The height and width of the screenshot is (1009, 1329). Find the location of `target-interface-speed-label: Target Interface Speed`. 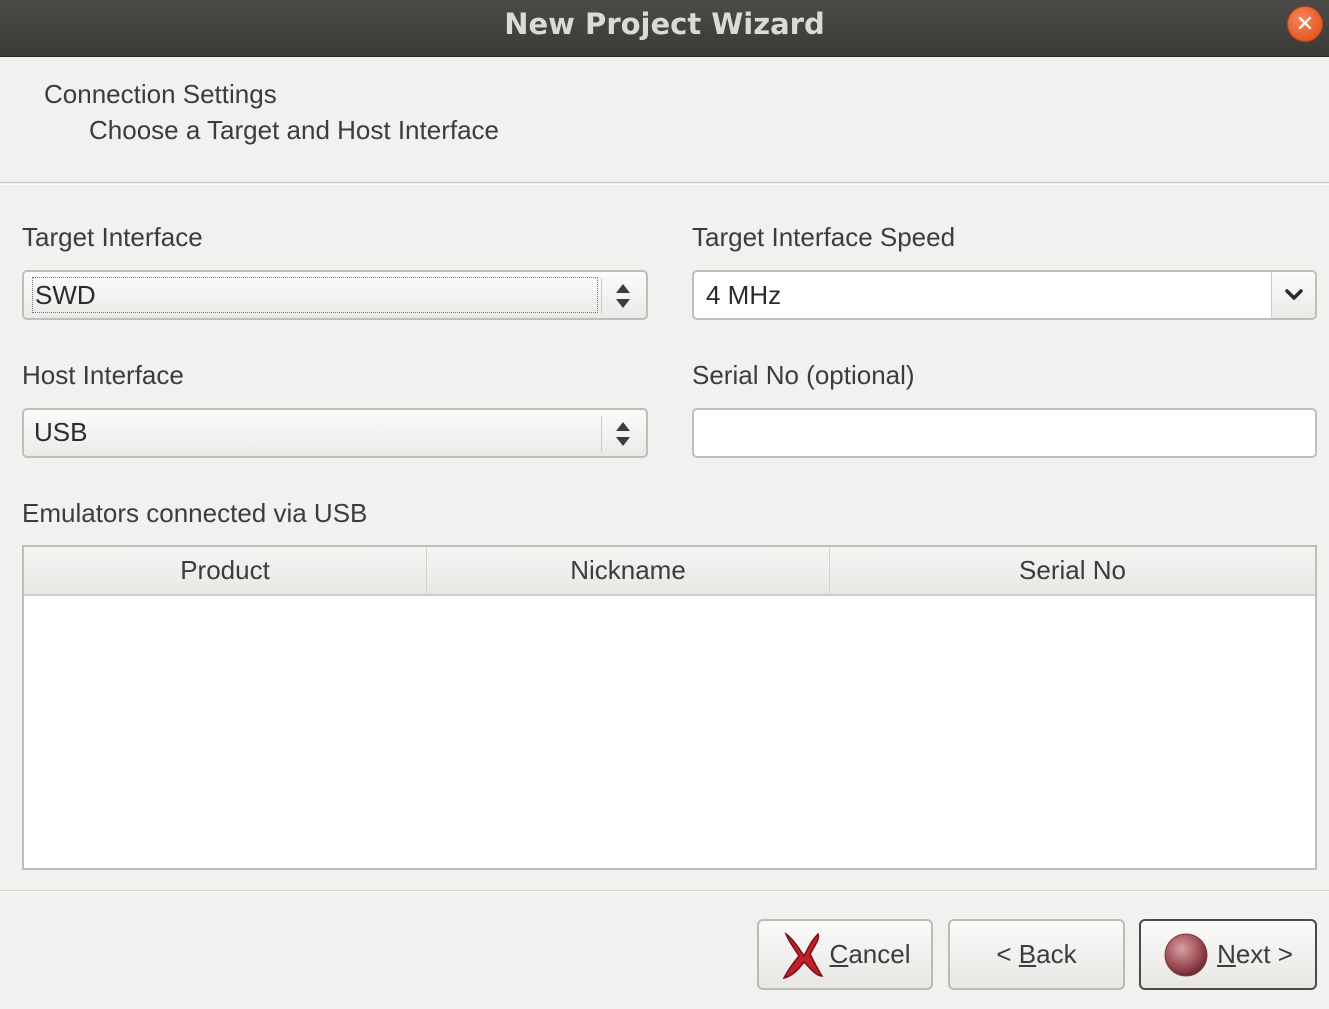

target-interface-speed-label: Target Interface Speed is located at coordinates (824, 237).